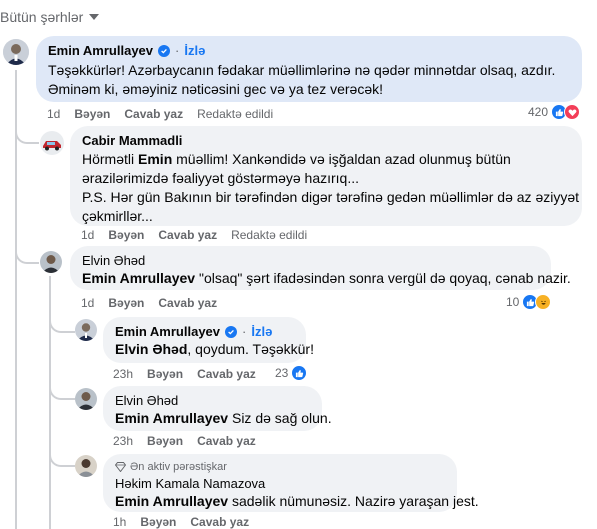 The width and height of the screenshot is (597, 529). Describe the element at coordinates (178, 467) in the screenshot. I see `badge-label: Ən aktiv pərəstişkar` at that location.